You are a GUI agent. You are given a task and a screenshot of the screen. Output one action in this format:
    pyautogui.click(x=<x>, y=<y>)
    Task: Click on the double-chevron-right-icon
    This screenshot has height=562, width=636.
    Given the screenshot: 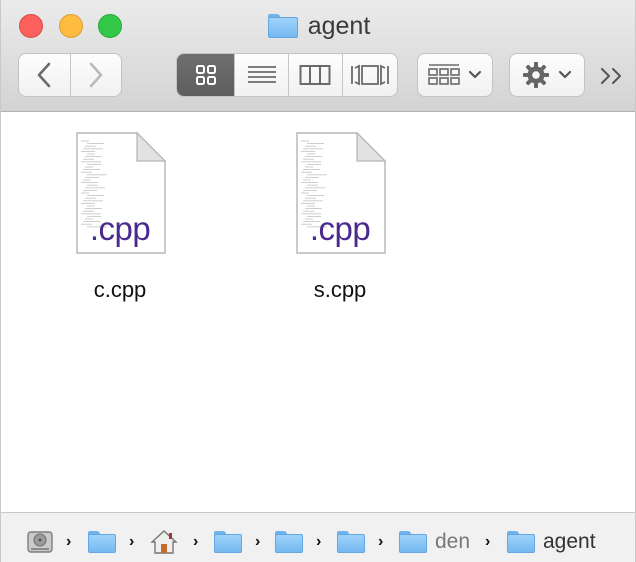 What is the action you would take?
    pyautogui.click(x=611, y=76)
    